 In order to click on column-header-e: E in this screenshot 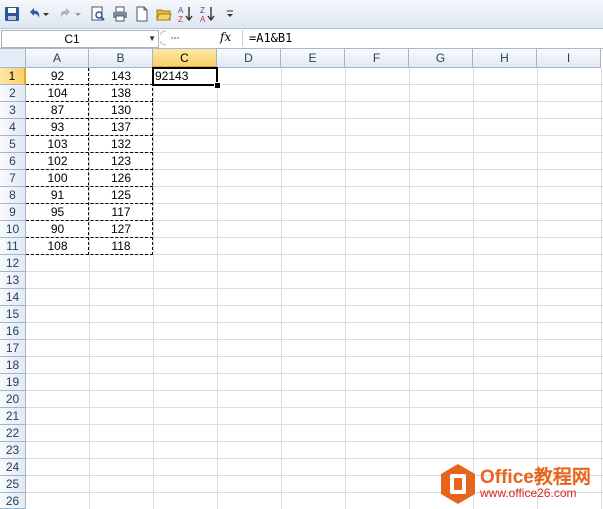, I will do `click(313, 58)`.